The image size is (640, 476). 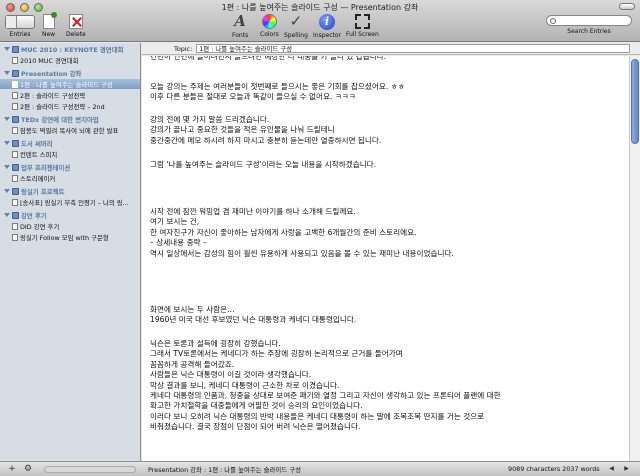 What do you see at coordinates (320, 7) in the screenshot?
I see `window-title: 1편 : 나를 높여주는 슬라이드 구성 — Presentation 강좌` at bounding box center [320, 7].